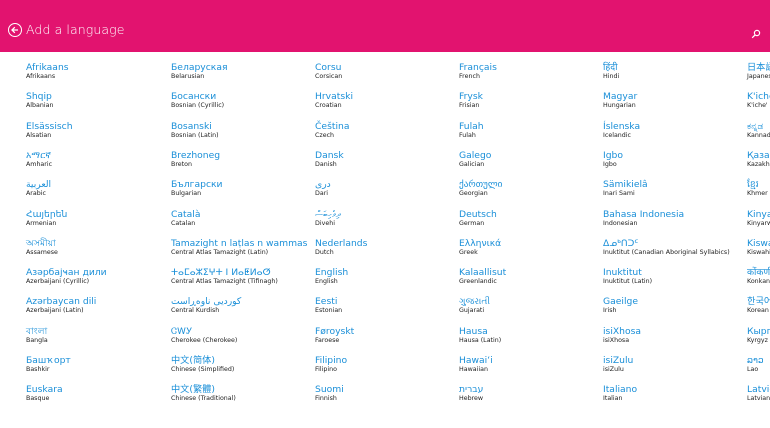 The image size is (770, 428). What do you see at coordinates (529, 335) in the screenshot?
I see `language-item: Hausa Hausa (Latin)` at bounding box center [529, 335].